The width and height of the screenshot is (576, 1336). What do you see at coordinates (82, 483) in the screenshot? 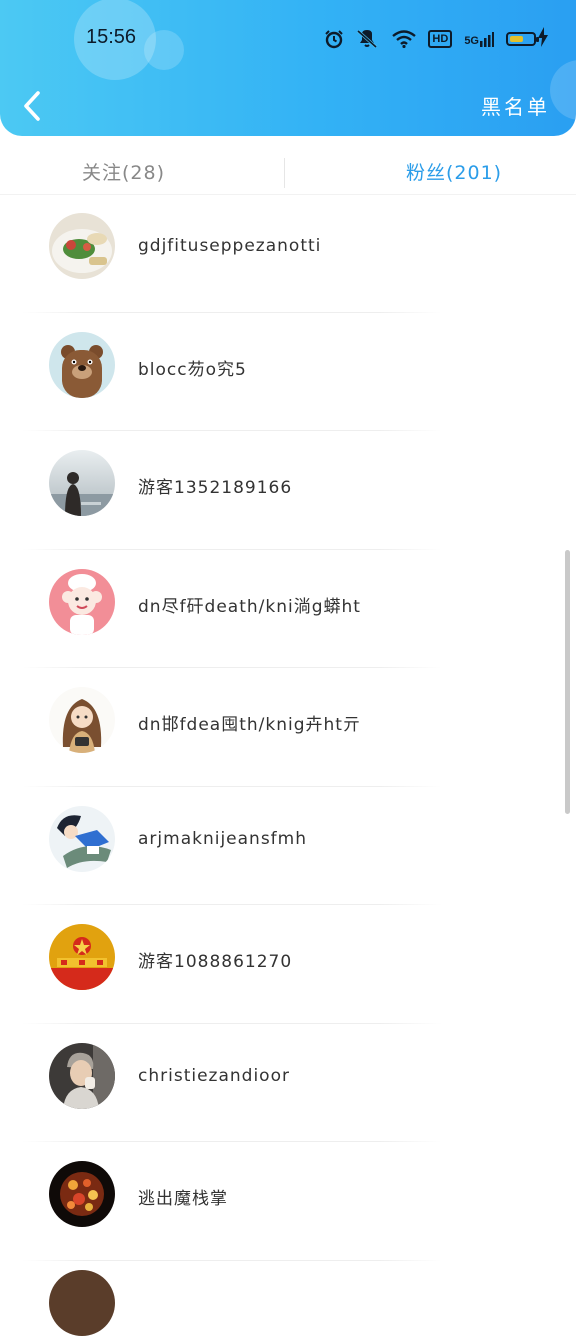
I see `girl-silhouette-avatar` at bounding box center [82, 483].